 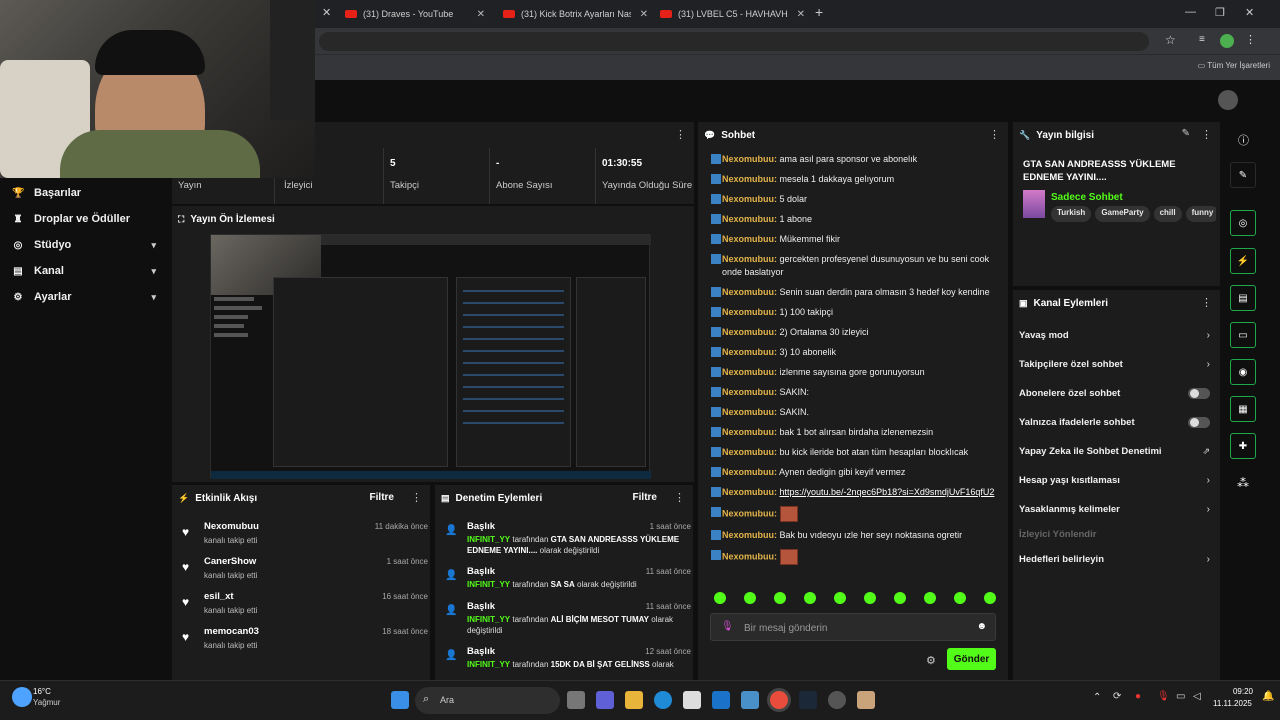 What do you see at coordinates (1202, 39) in the screenshot?
I see `media-icon: ≡` at bounding box center [1202, 39].